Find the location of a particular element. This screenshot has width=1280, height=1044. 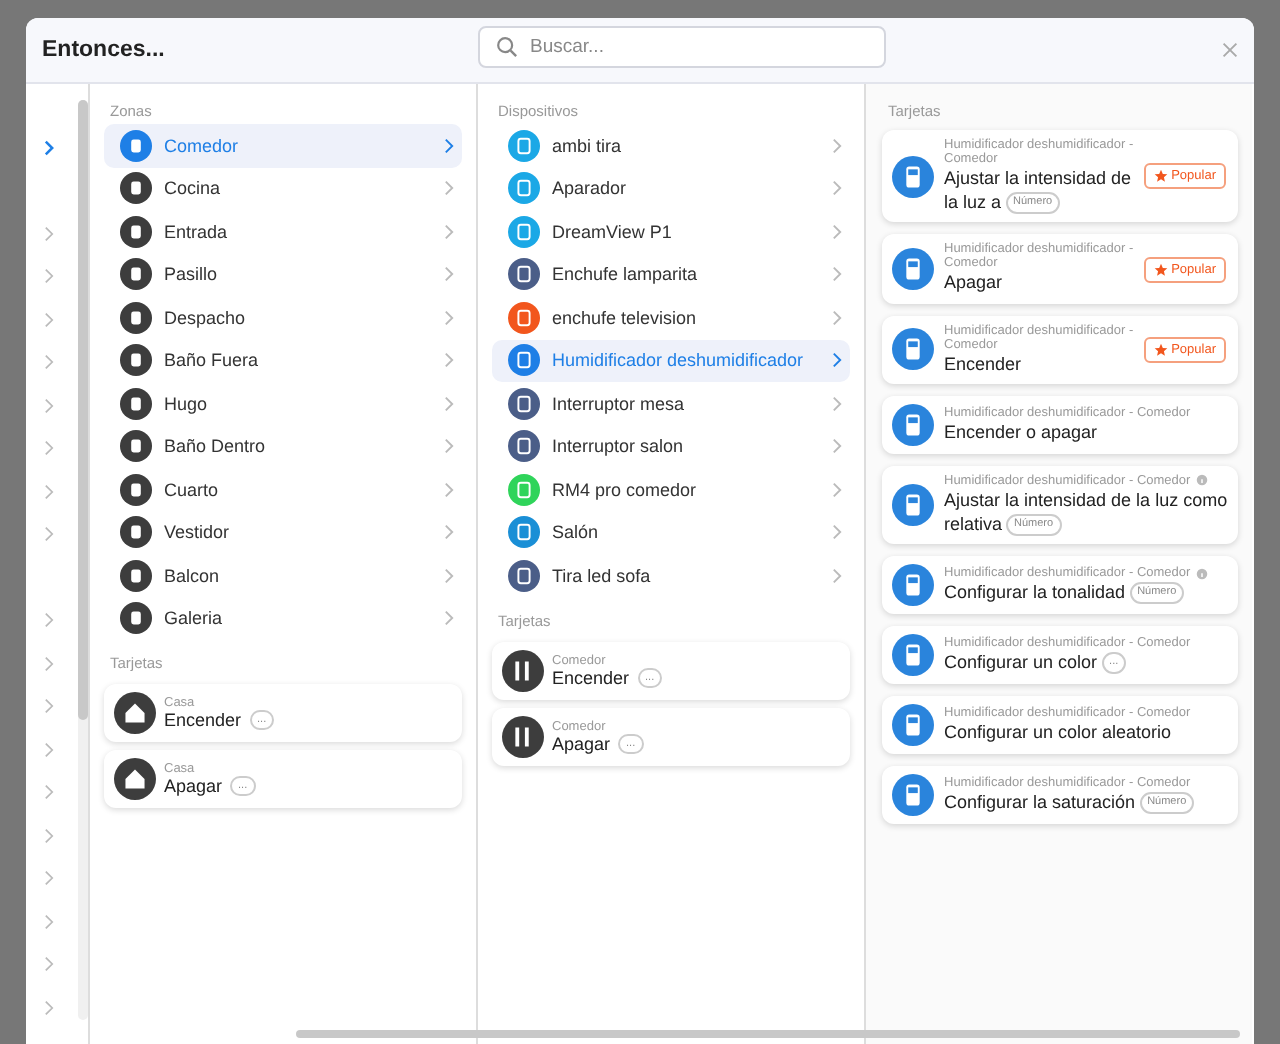

zone-item: Hugo is located at coordinates (283, 403).